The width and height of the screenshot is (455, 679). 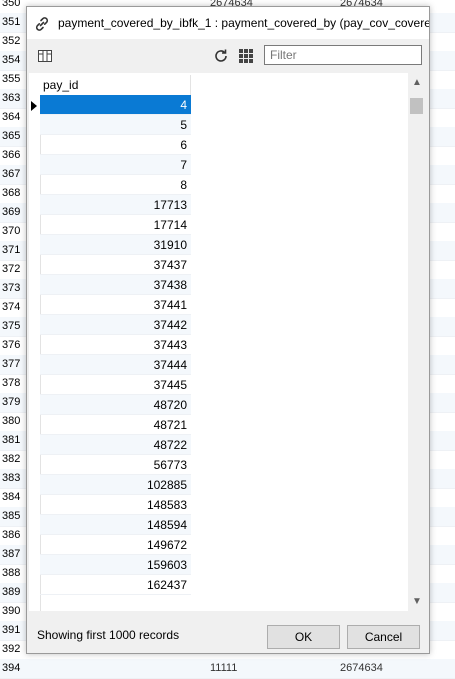 I want to click on table-row: 162437, so click(x=115, y=585).